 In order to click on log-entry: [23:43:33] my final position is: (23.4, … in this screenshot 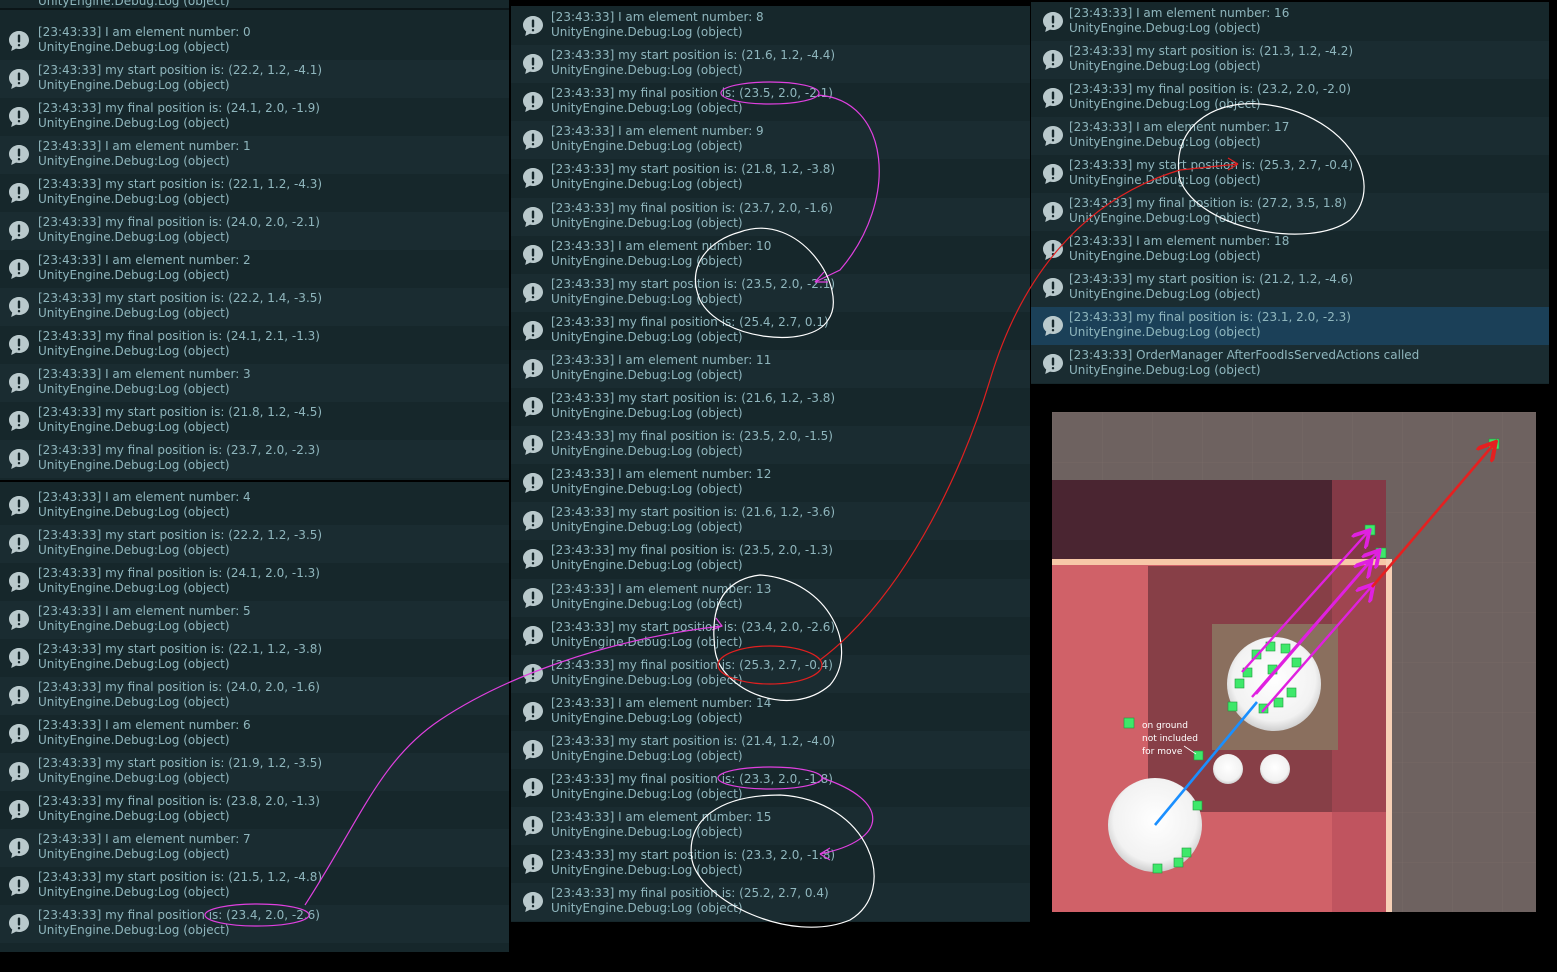, I will do `click(254, 924)`.